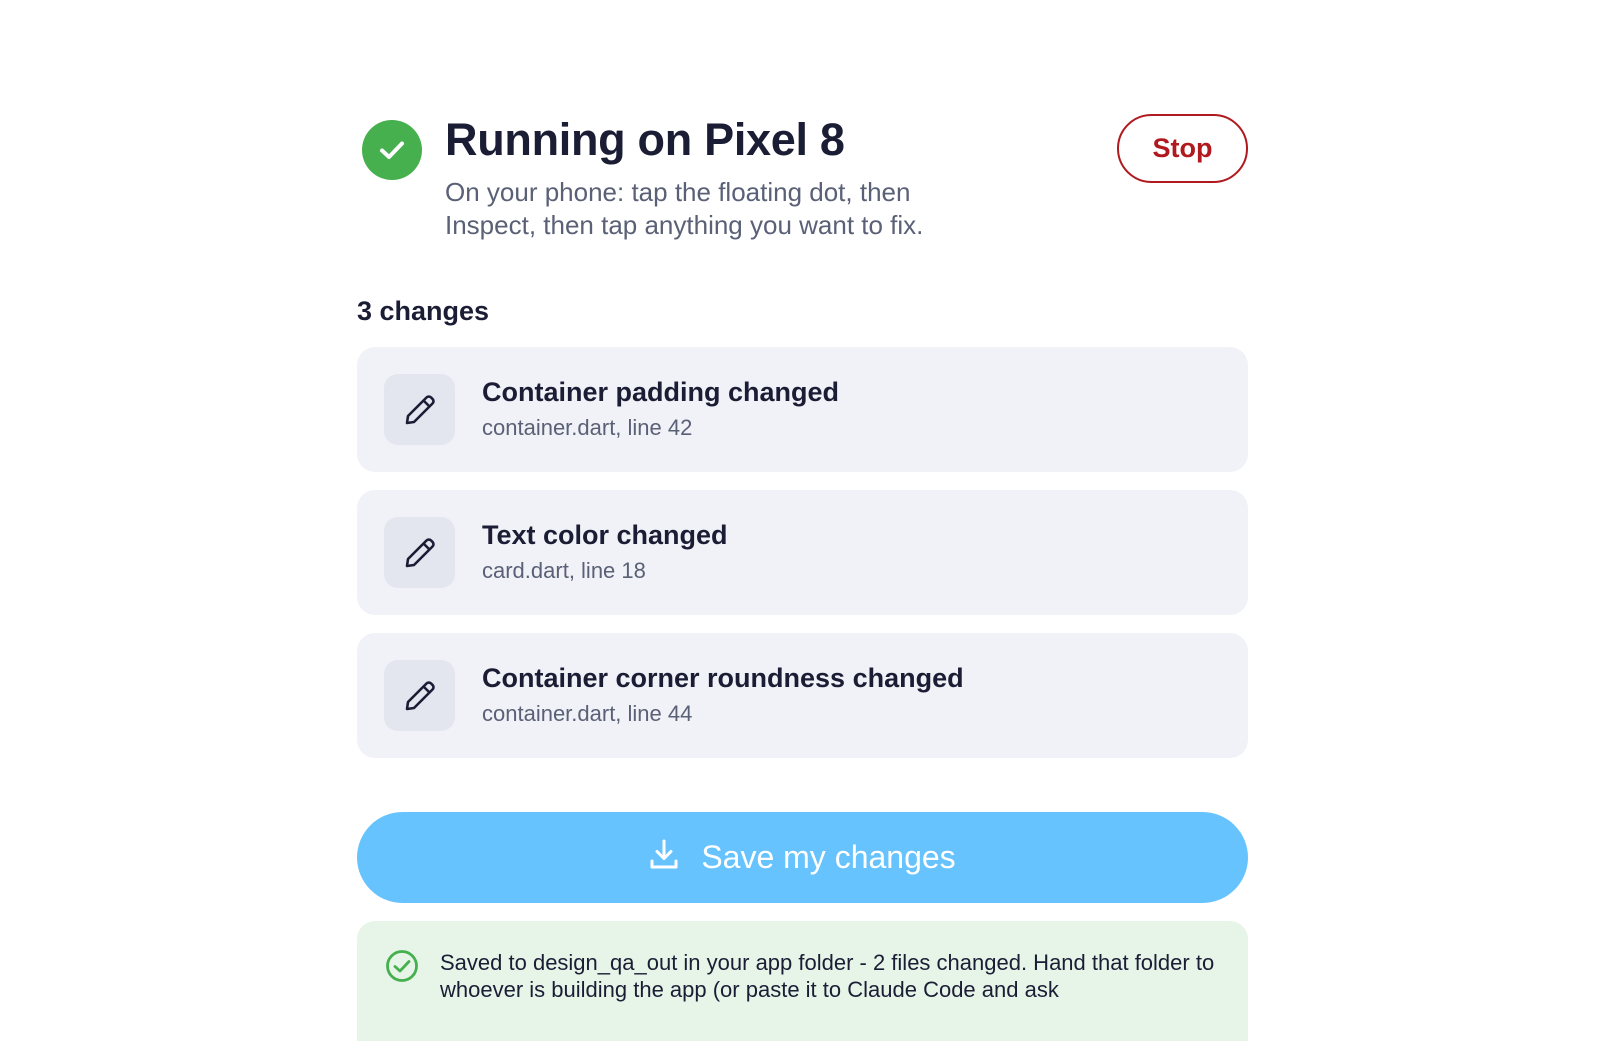 This screenshot has width=1600, height=1041. I want to click on stop-button: Stop, so click(1182, 148).